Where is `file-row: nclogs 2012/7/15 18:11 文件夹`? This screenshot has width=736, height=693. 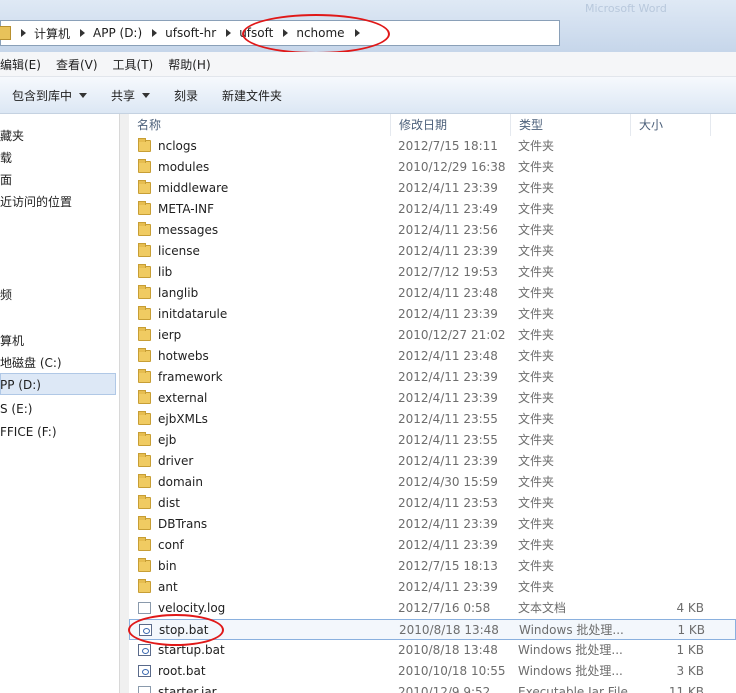 file-row: nclogs 2012/7/15 18:11 文件夹 is located at coordinates (432, 146).